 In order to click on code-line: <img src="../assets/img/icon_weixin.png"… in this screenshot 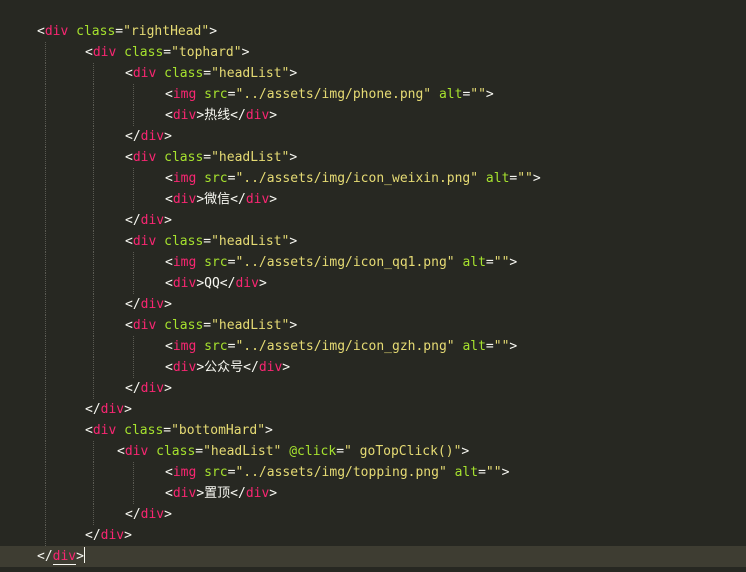, I will do `click(373, 178)`.